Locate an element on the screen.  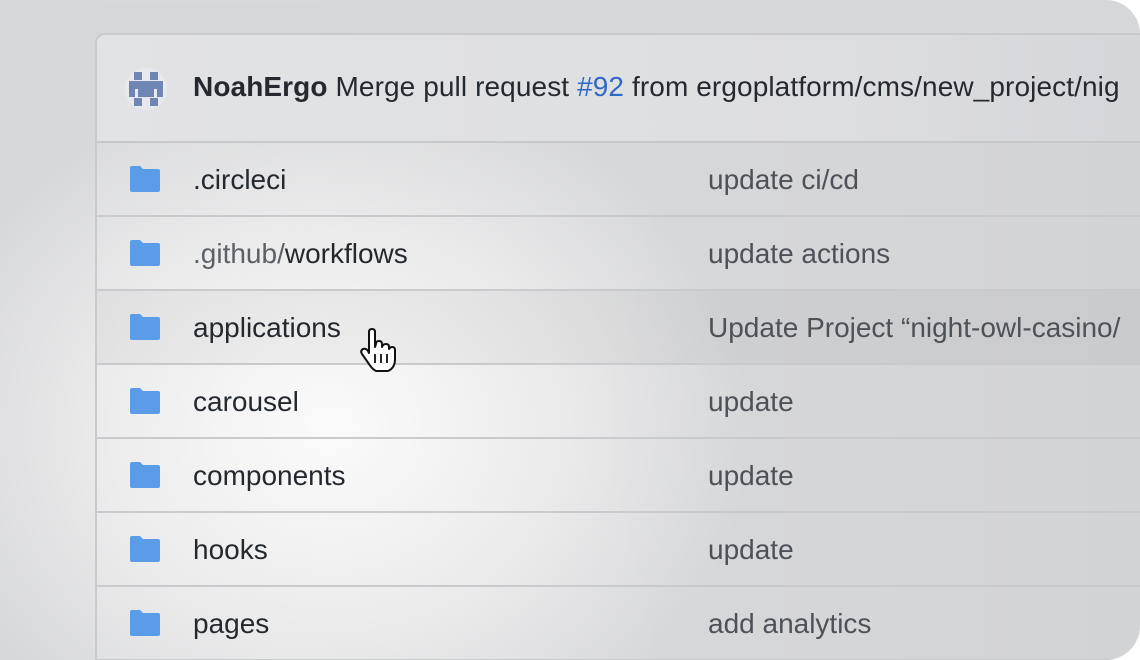
identicon-avatar-icon is located at coordinates (146, 89).